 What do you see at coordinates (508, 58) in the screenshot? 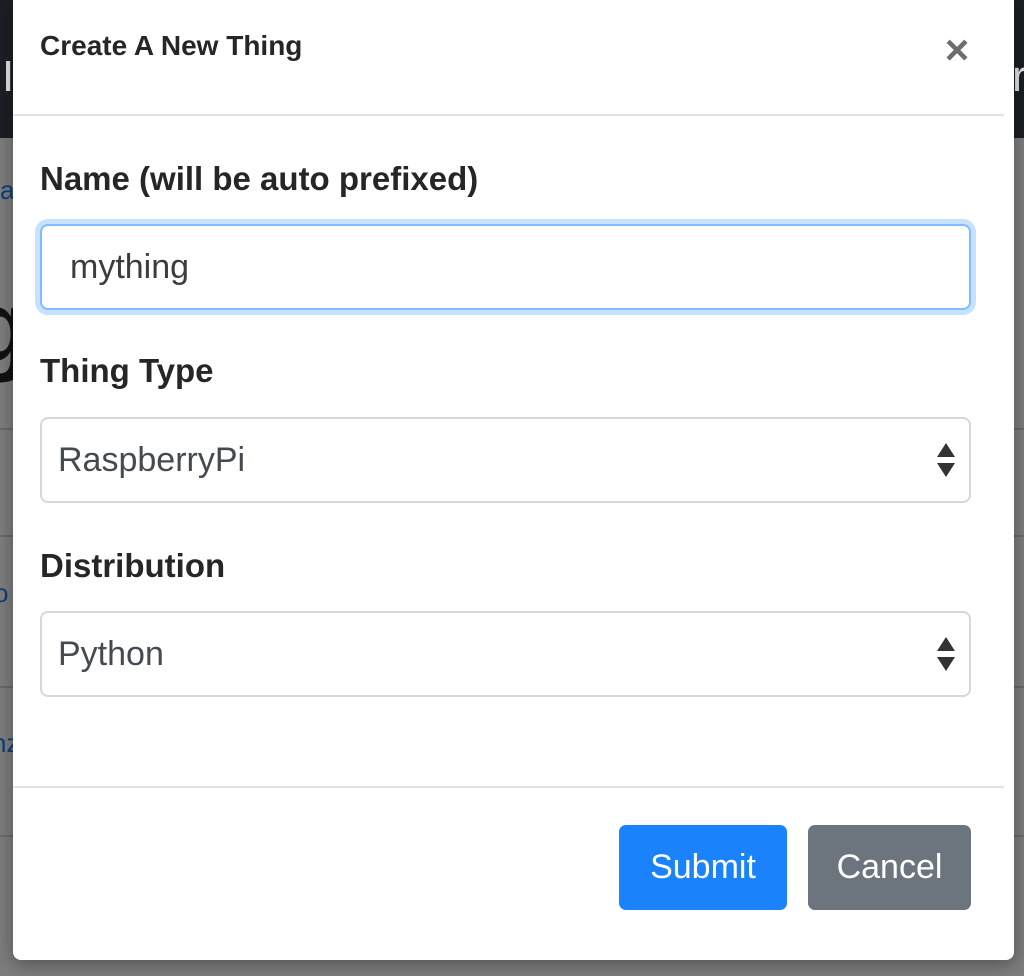
I see `modal-header: Create A New Thing ×` at bounding box center [508, 58].